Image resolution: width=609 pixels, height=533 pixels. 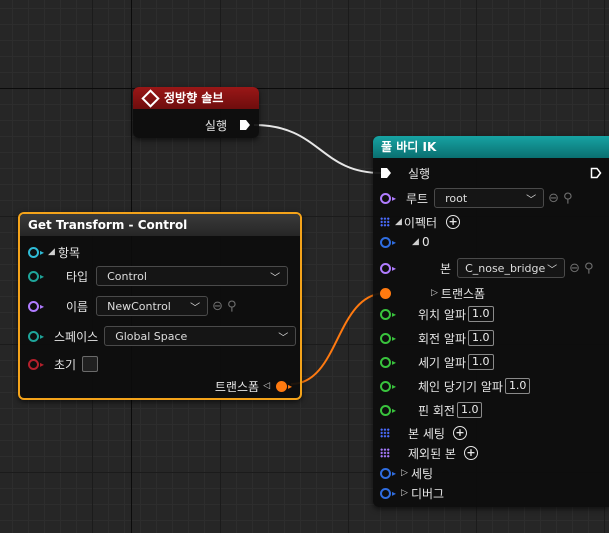 I want to click on position-alpha-pin-icon, so click(x=385, y=314).